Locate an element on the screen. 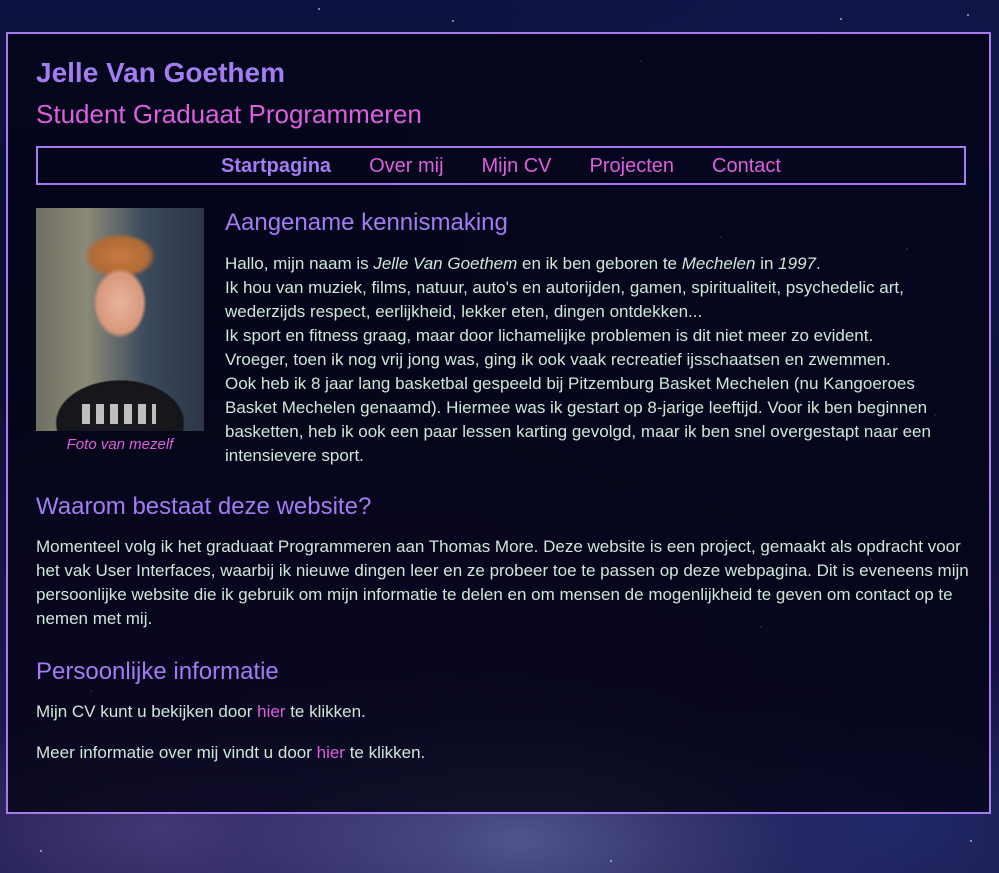 The height and width of the screenshot is (873, 999). nav-item-projecten: Projecten is located at coordinates (632, 166).